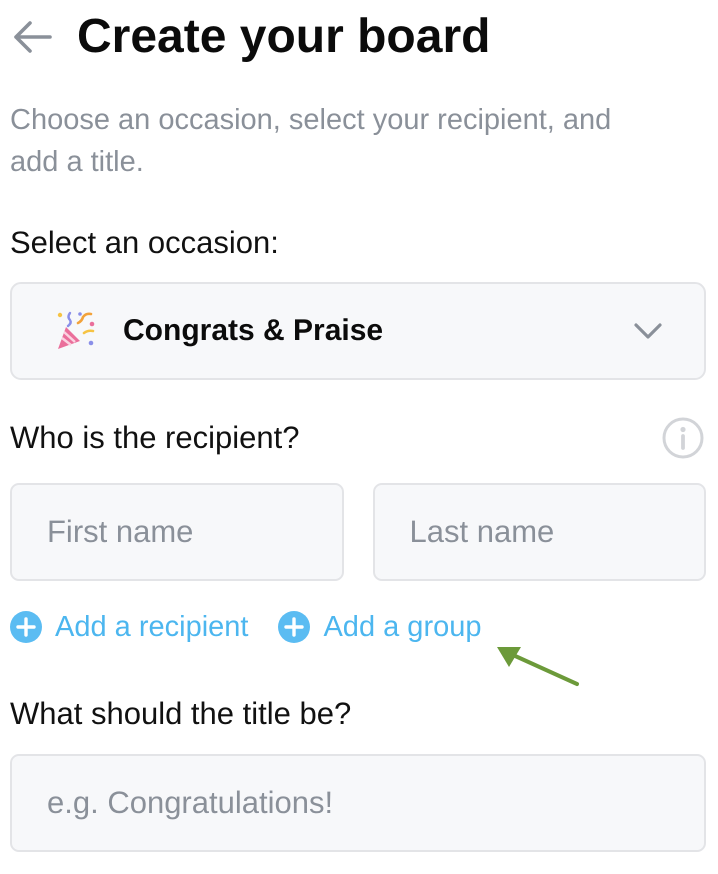 The width and height of the screenshot is (718, 874). I want to click on intro-text: Choose an occasion, select your recipient, and add a title., so click(311, 141).